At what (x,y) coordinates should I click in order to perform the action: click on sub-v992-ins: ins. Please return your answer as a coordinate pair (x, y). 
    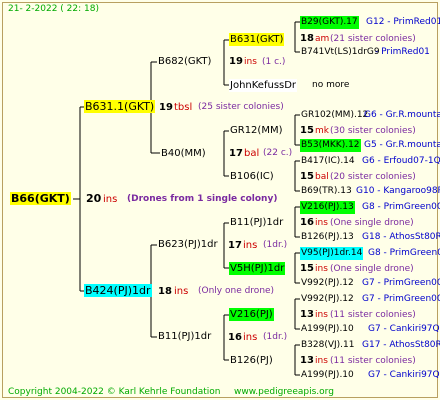
    Looking at the image, I should click on (321, 315).